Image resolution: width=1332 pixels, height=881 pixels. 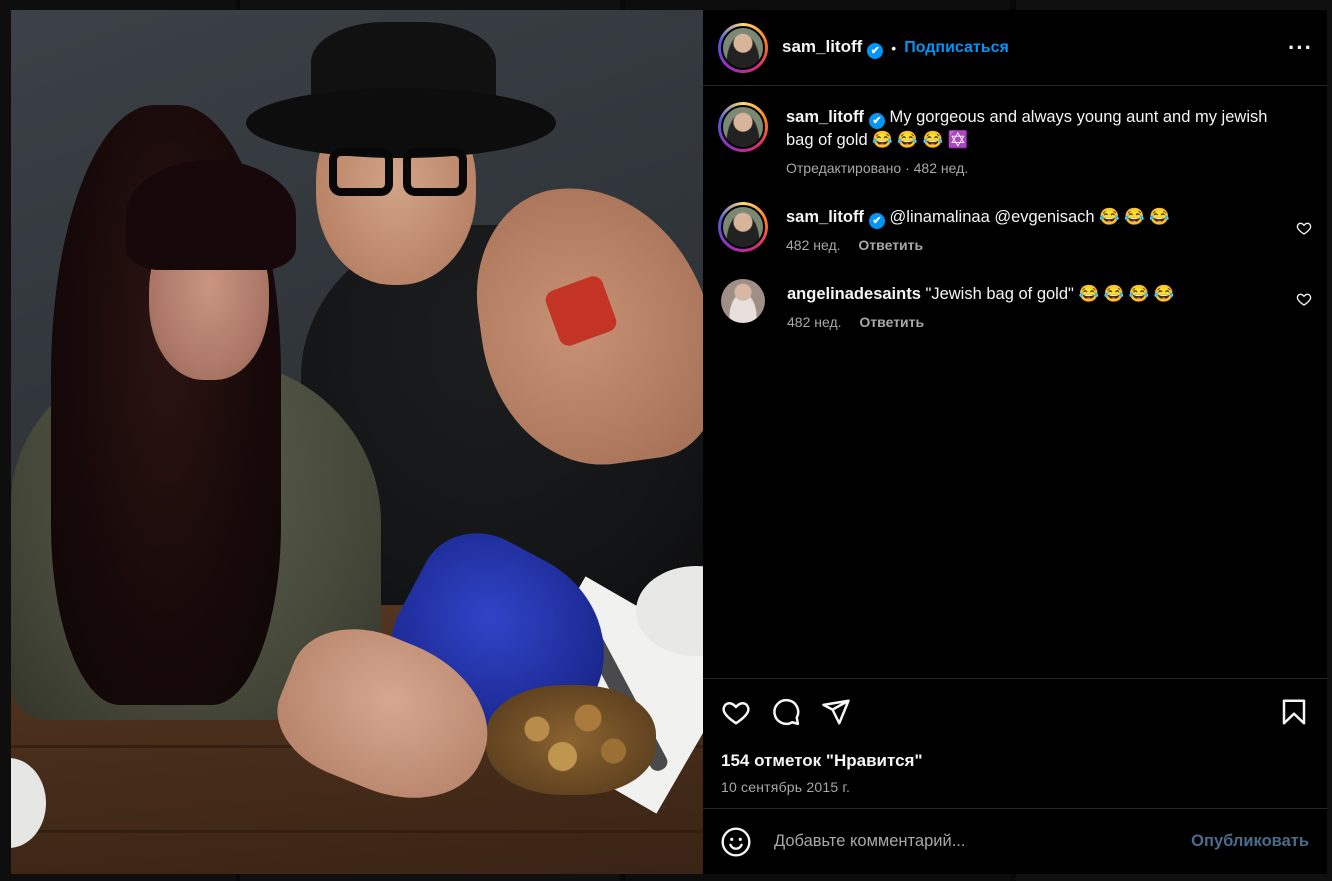 What do you see at coordinates (736, 842) in the screenshot?
I see `emoji-icon` at bounding box center [736, 842].